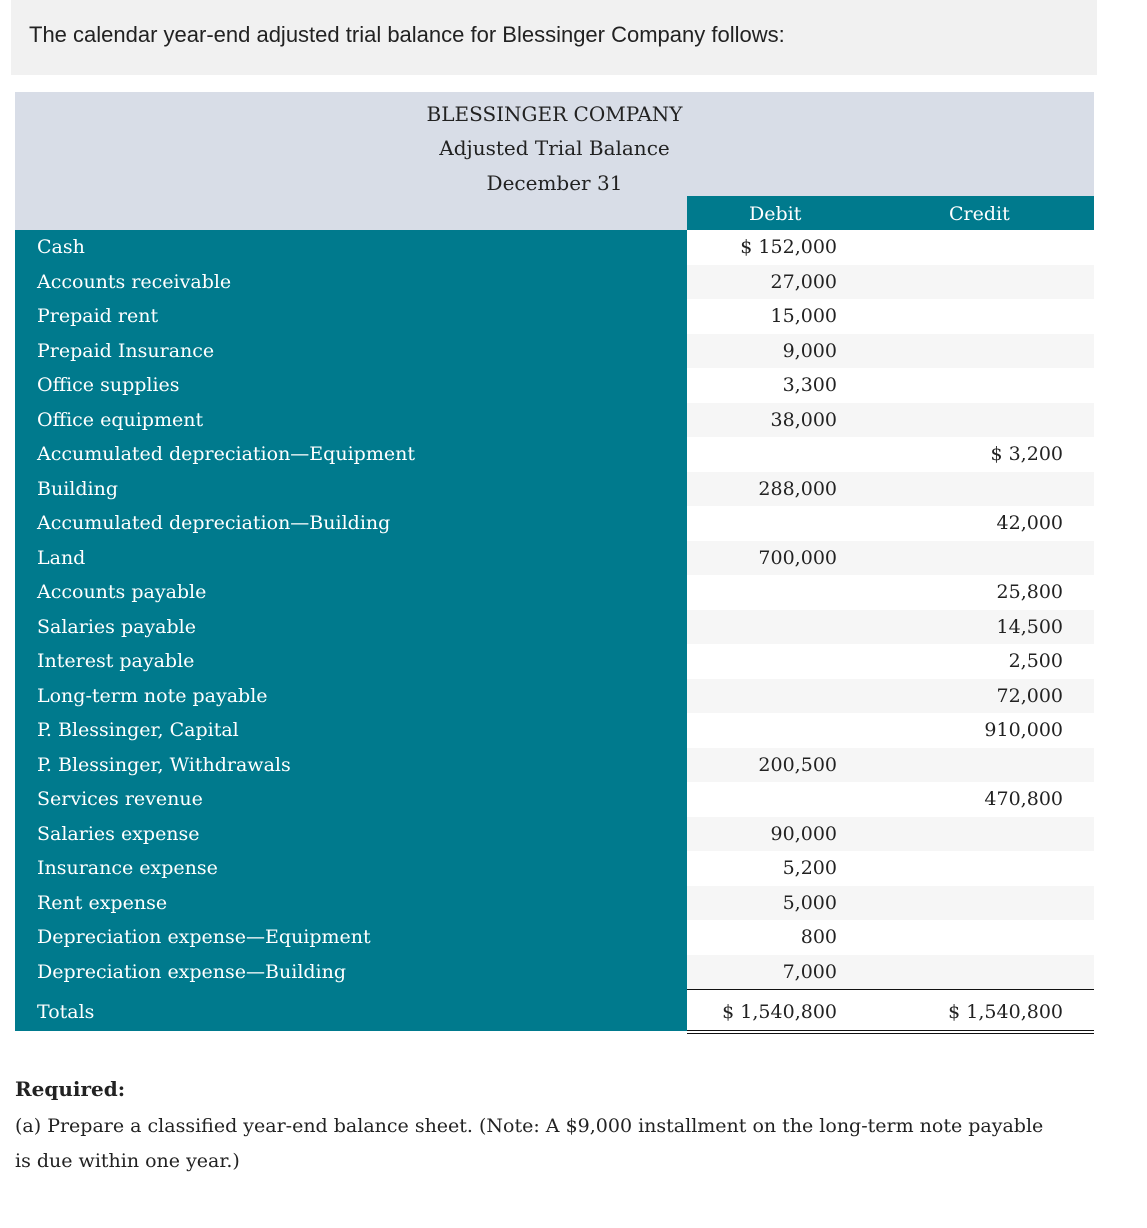  I want to click on account-cell: Cash, so click(351, 247).